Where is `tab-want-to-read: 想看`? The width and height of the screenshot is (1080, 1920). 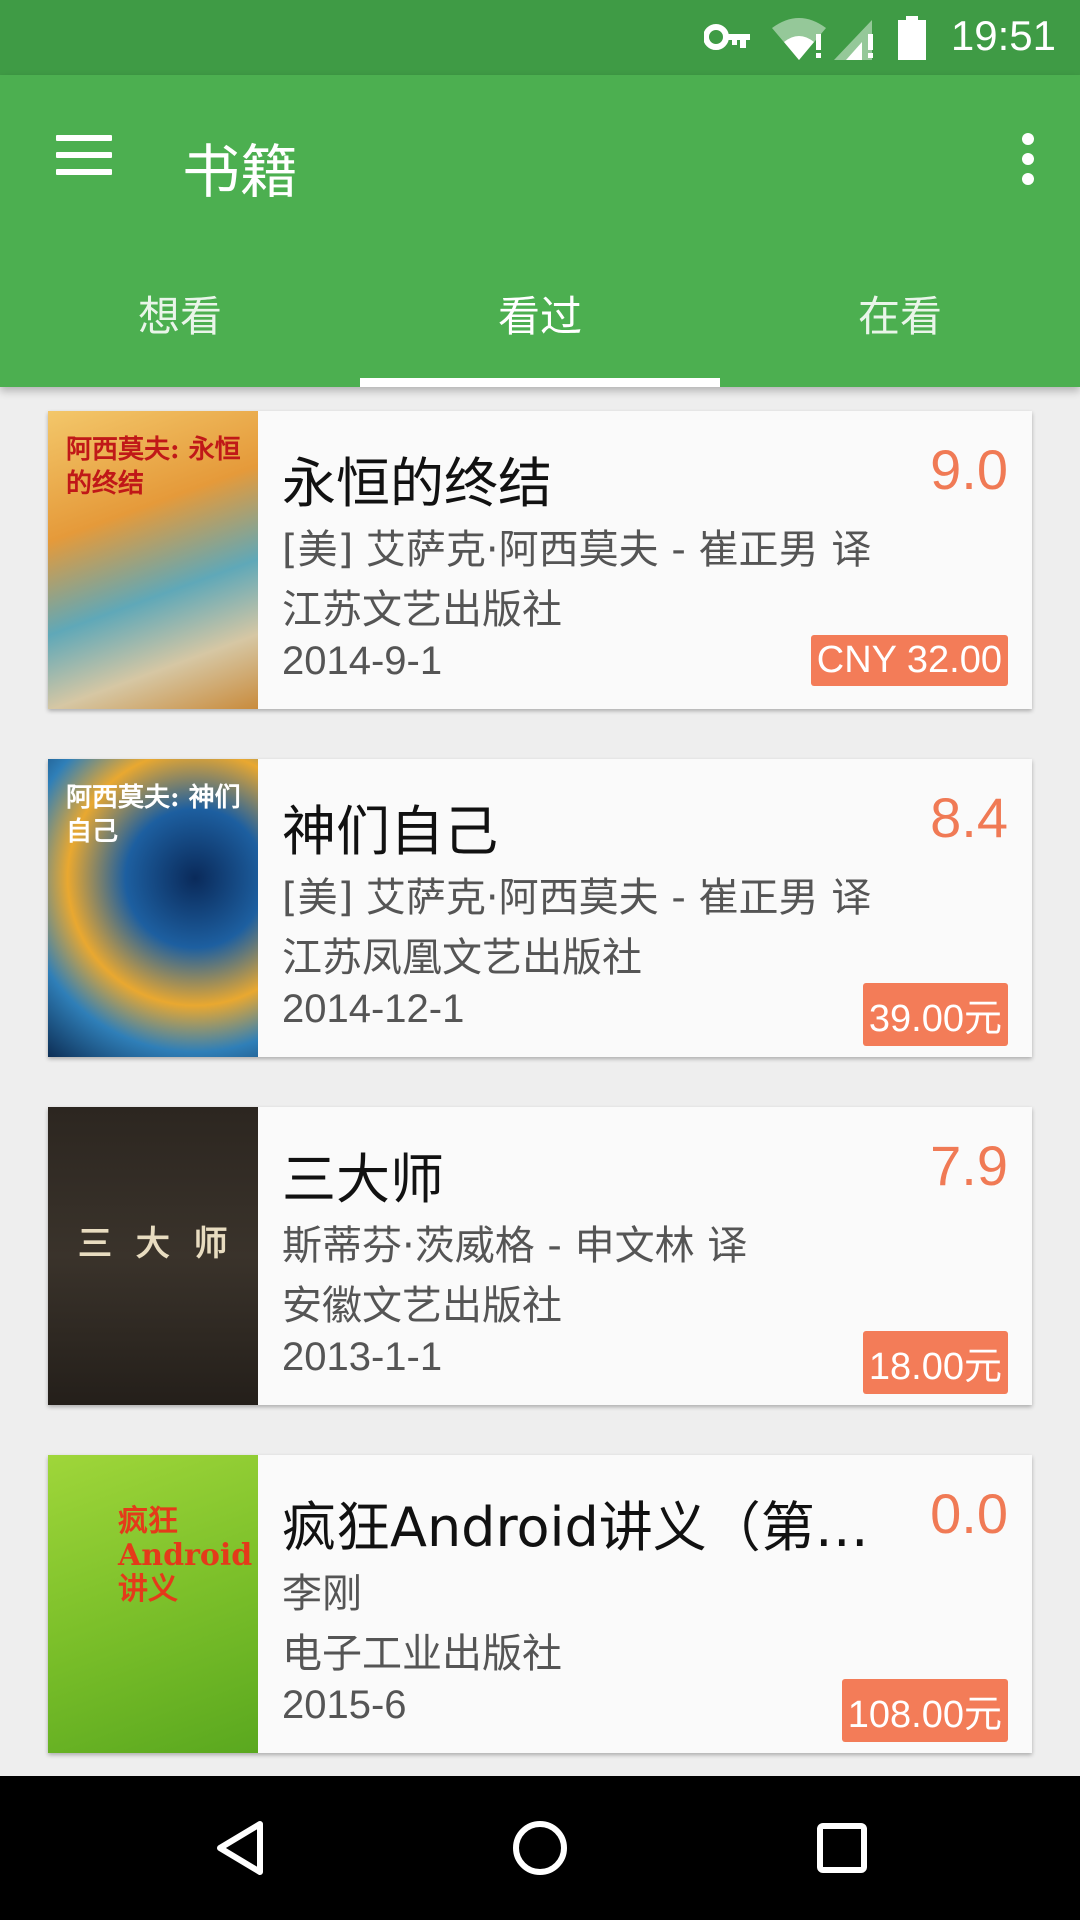
tab-want-to-read: 想看 is located at coordinates (180, 317).